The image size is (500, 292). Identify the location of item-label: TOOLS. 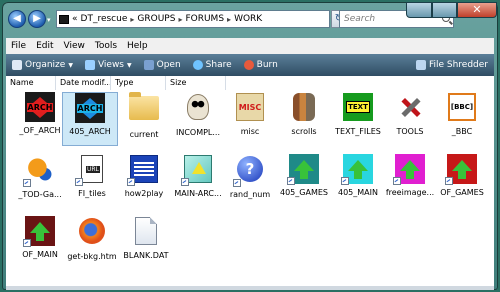
(410, 131).